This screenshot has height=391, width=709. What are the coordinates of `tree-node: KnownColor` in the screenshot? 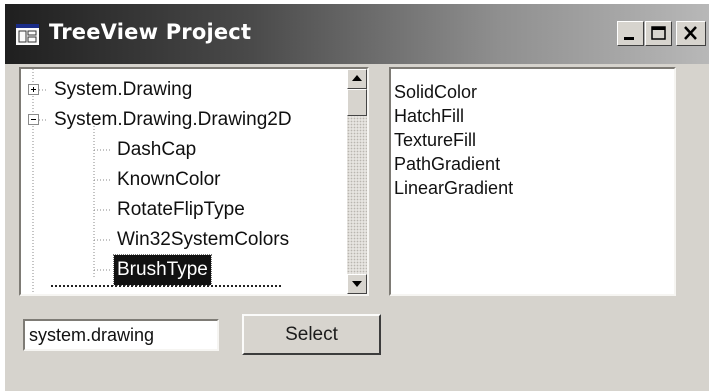 It's located at (186, 180).